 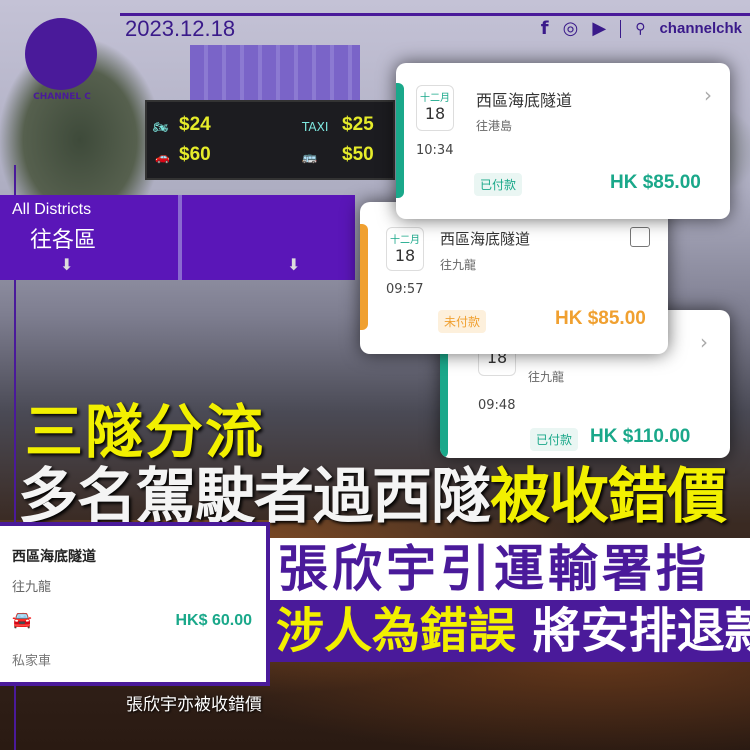 What do you see at coordinates (309, 157) in the screenshot?
I see `bus-truck-icon: 🚌` at bounding box center [309, 157].